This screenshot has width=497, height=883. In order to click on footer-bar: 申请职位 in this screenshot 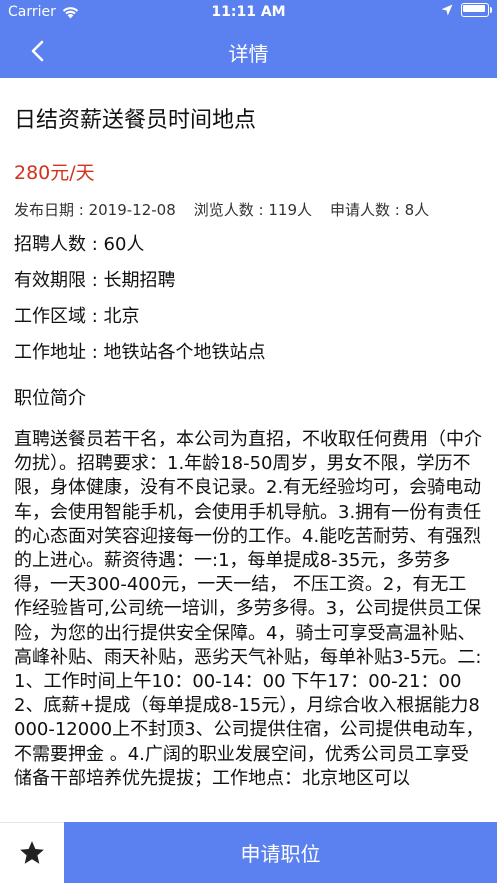, I will do `click(248, 852)`.